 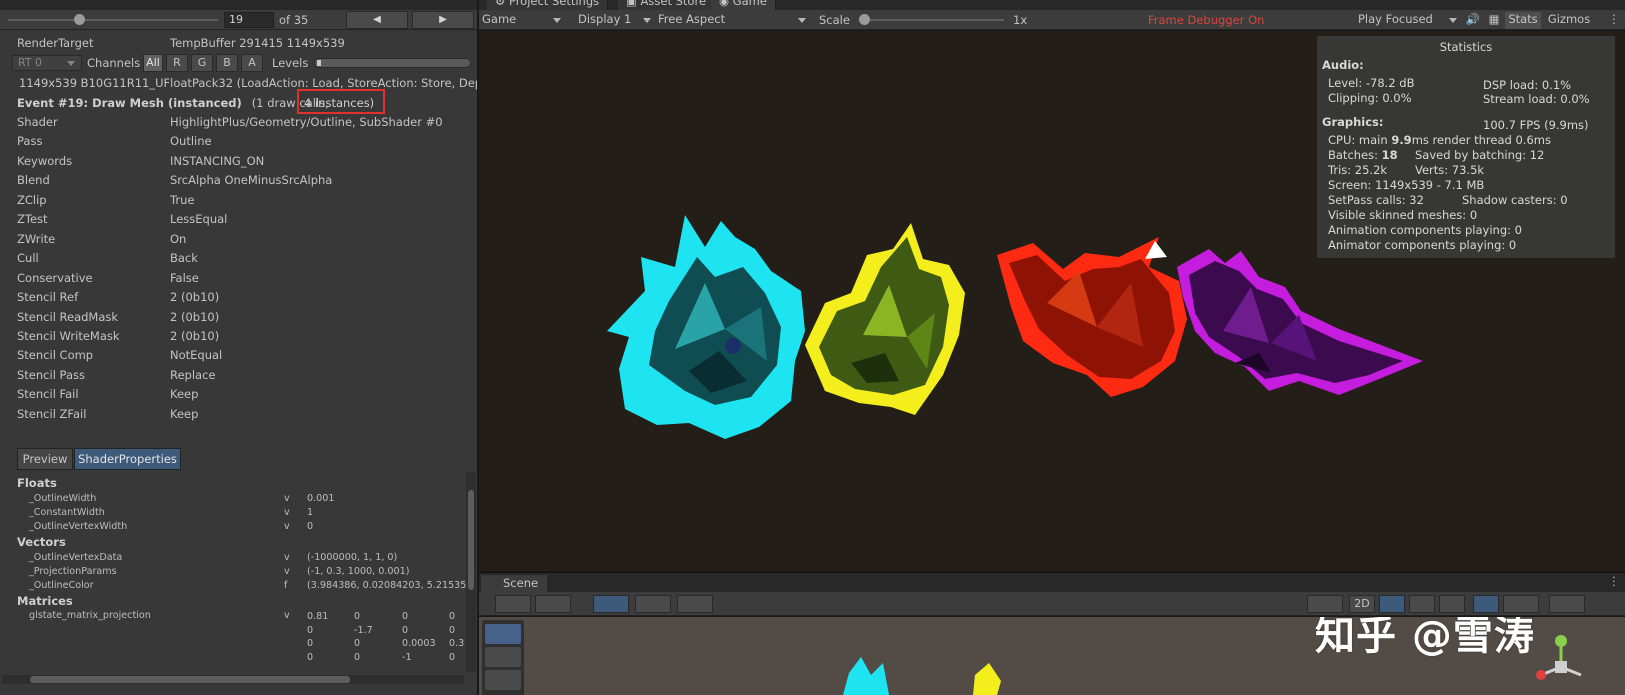 What do you see at coordinates (615, 20) in the screenshot?
I see `display-dropdown: Display 1` at bounding box center [615, 20].